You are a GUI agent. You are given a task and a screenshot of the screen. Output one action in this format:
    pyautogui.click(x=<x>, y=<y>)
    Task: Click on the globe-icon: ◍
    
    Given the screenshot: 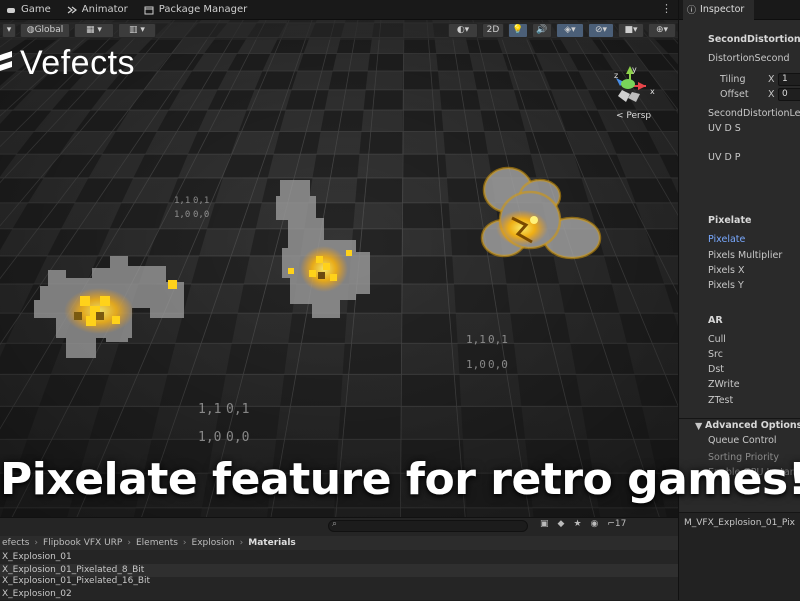 What is the action you would take?
    pyautogui.click(x=30, y=30)
    